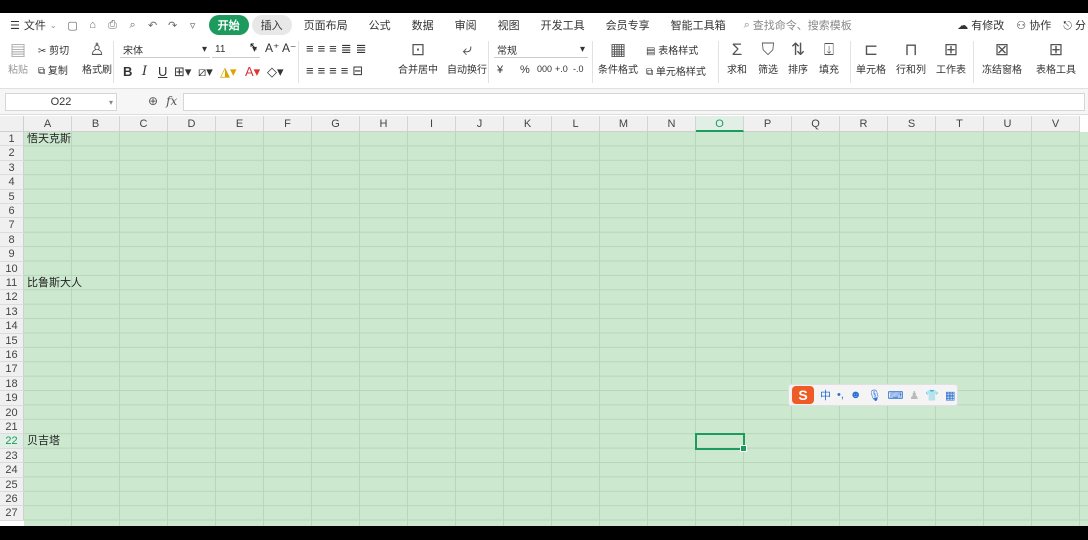 The height and width of the screenshot is (540, 1088). Describe the element at coordinates (162, 71) in the screenshot. I see `underline-button: U` at that location.